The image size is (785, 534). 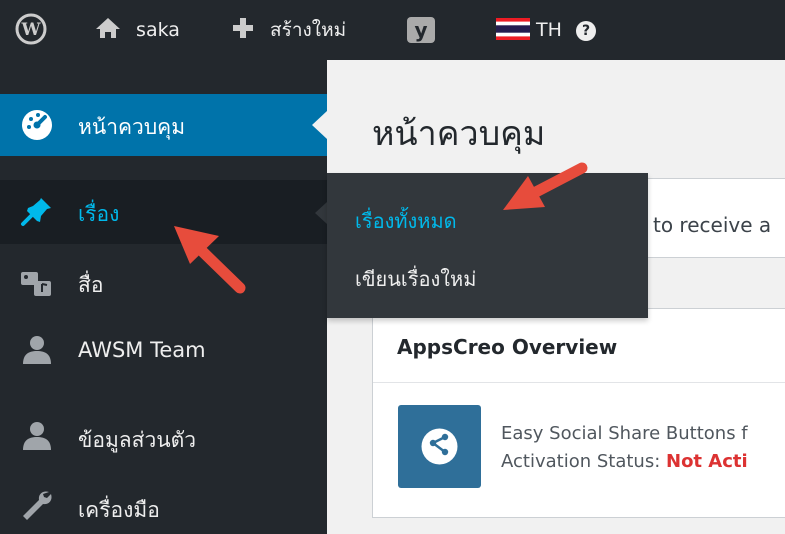 What do you see at coordinates (381, 228) in the screenshot?
I see `annotation-arrows` at bounding box center [381, 228].